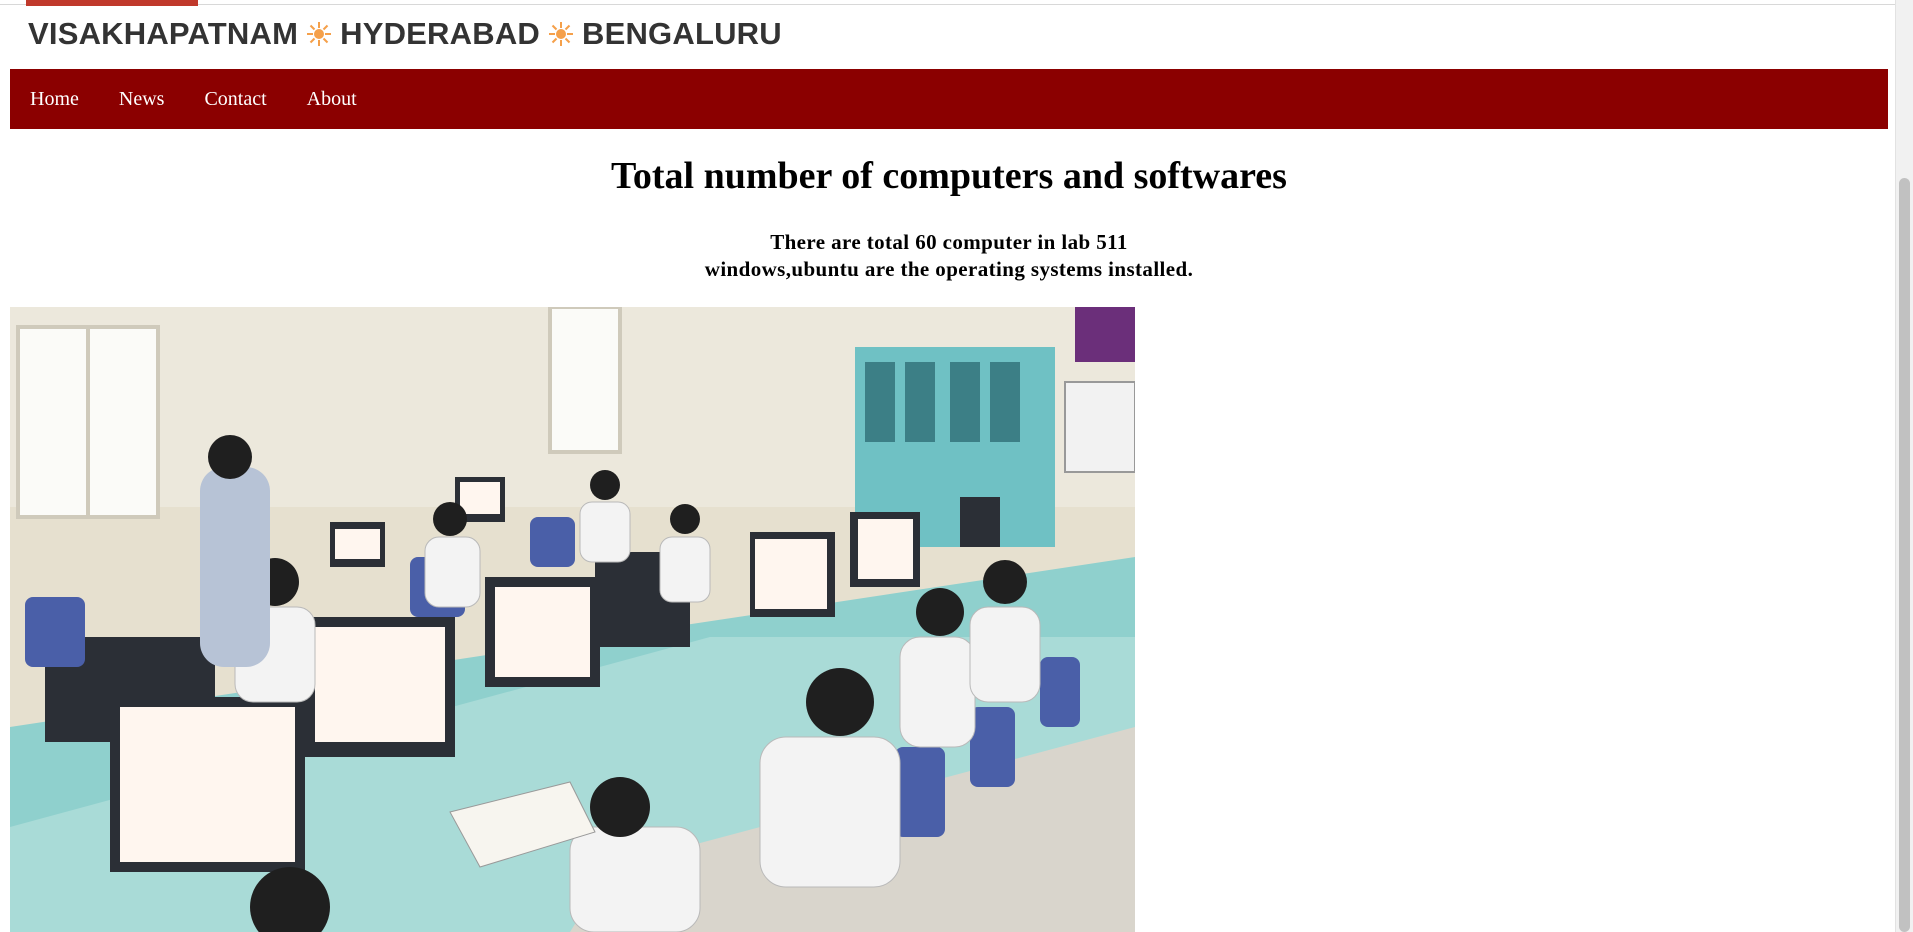  What do you see at coordinates (682, 33) in the screenshot?
I see `banner-city-bengaluru: BENGALURU` at bounding box center [682, 33].